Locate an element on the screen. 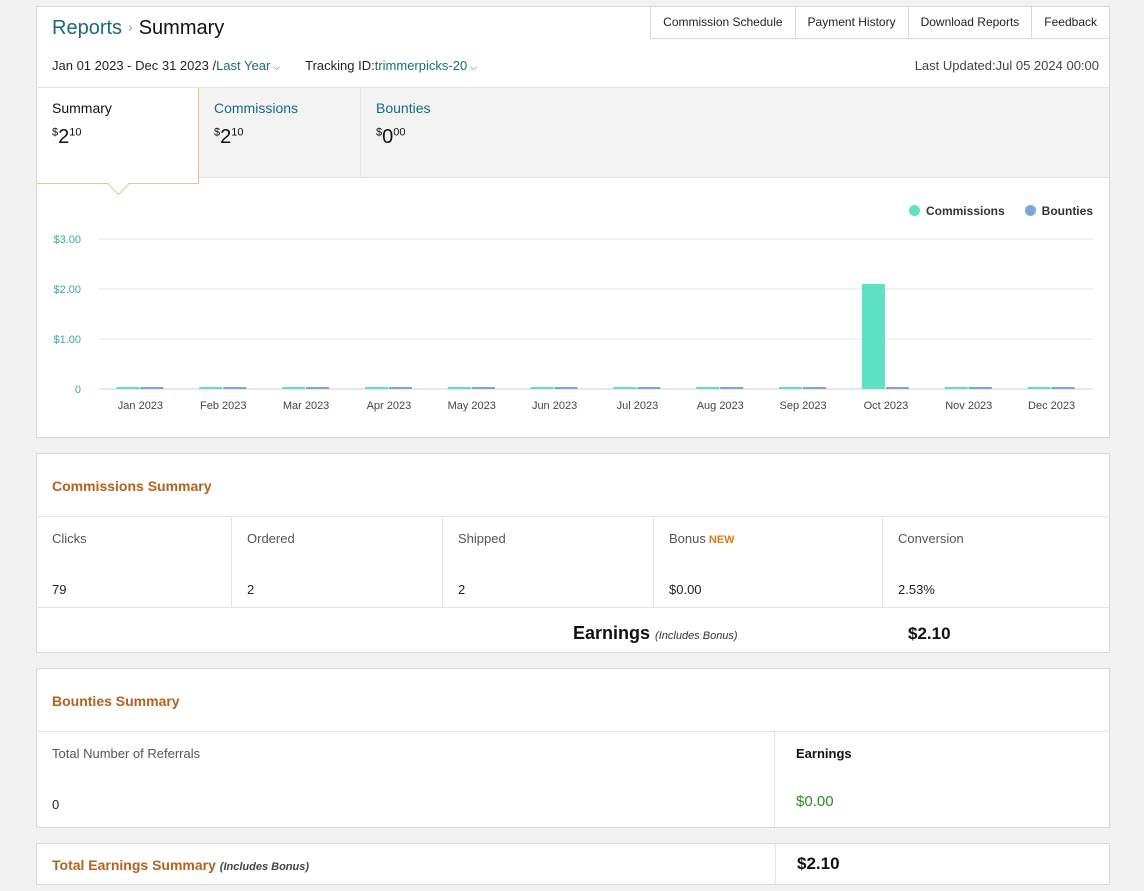 The height and width of the screenshot is (891, 1144). y-tick-label: $2.00 is located at coordinates (67, 290).